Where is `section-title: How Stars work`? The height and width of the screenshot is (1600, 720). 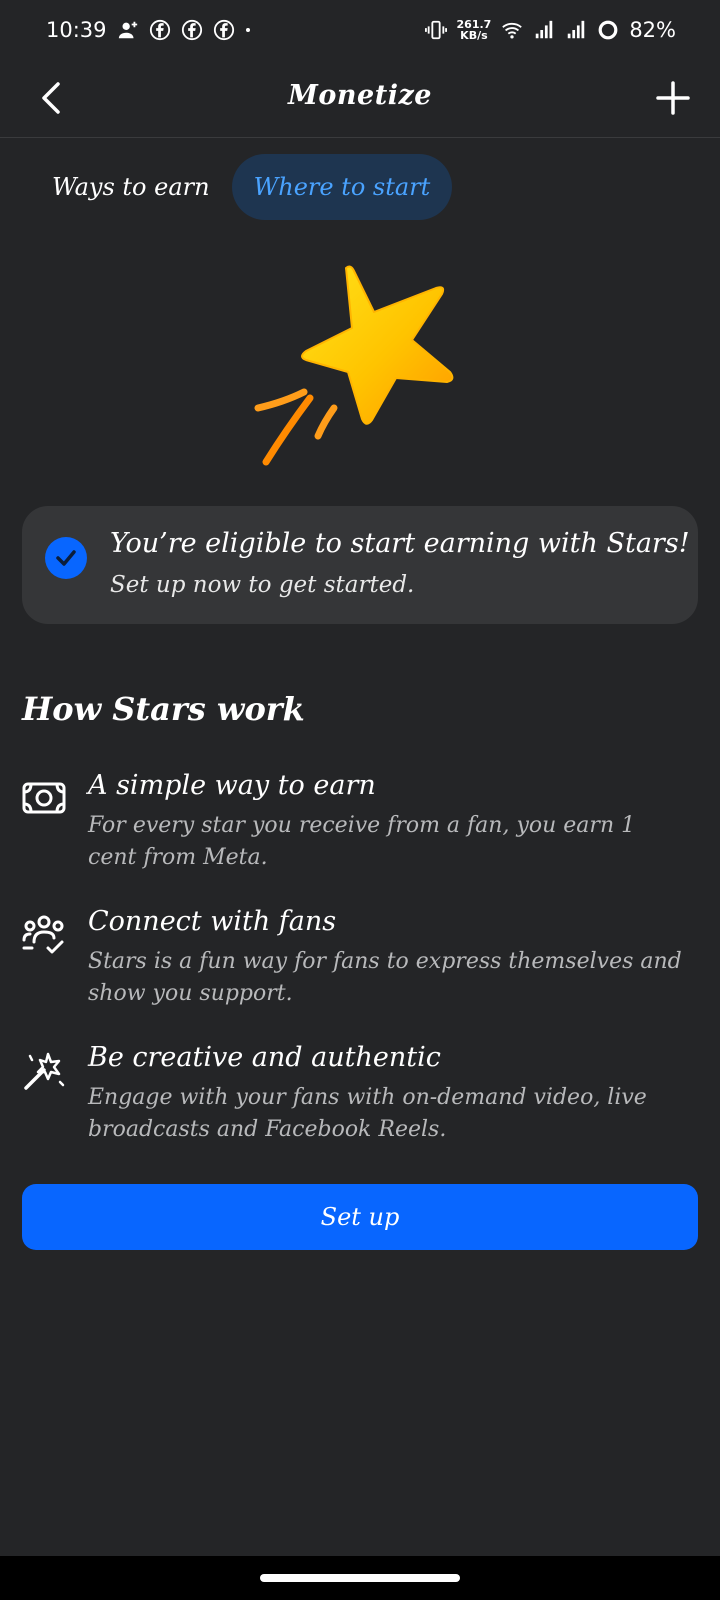 section-title: How Stars work is located at coordinates (163, 709).